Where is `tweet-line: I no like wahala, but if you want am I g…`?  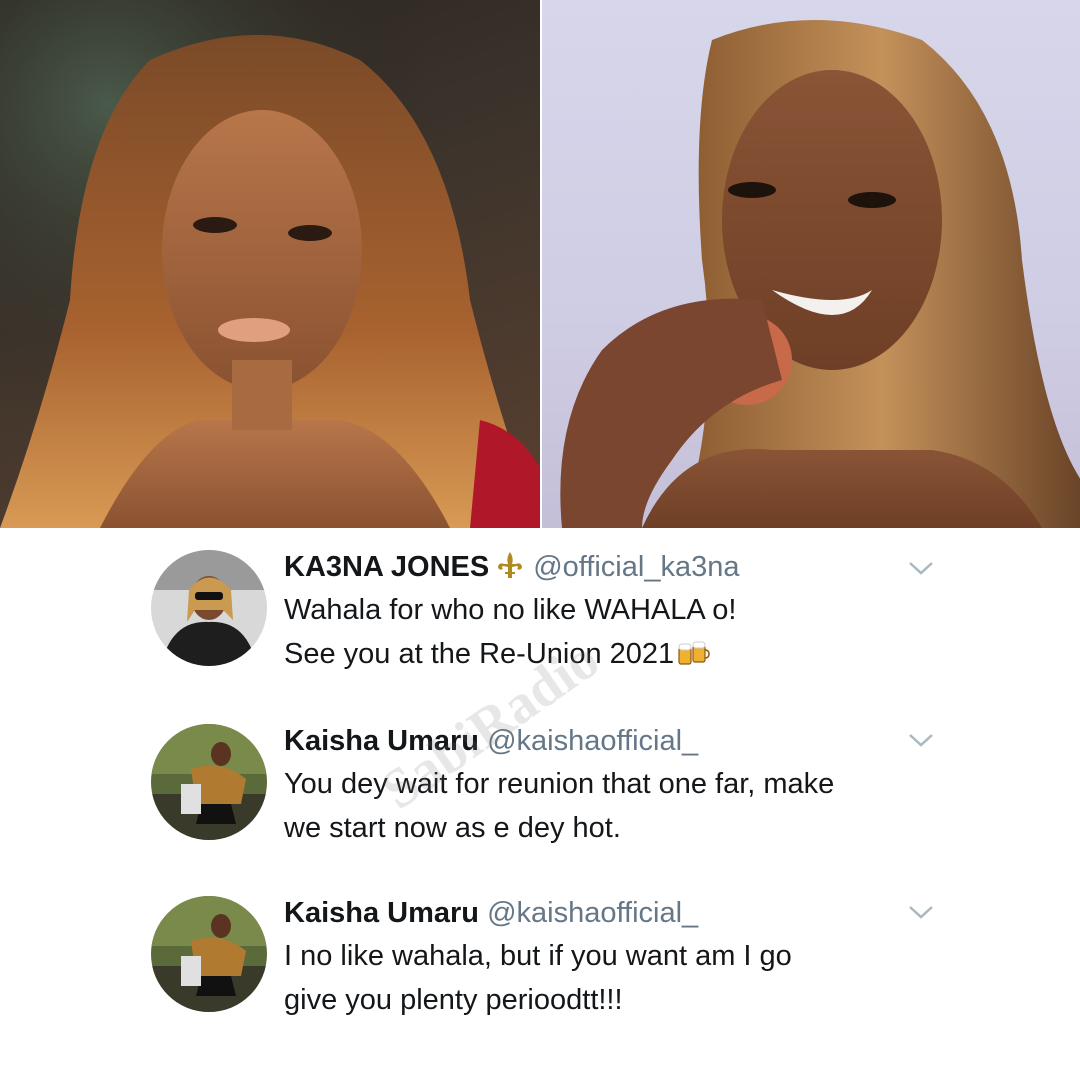 tweet-line: I no like wahala, but if you want am I g… is located at coordinates (538, 956).